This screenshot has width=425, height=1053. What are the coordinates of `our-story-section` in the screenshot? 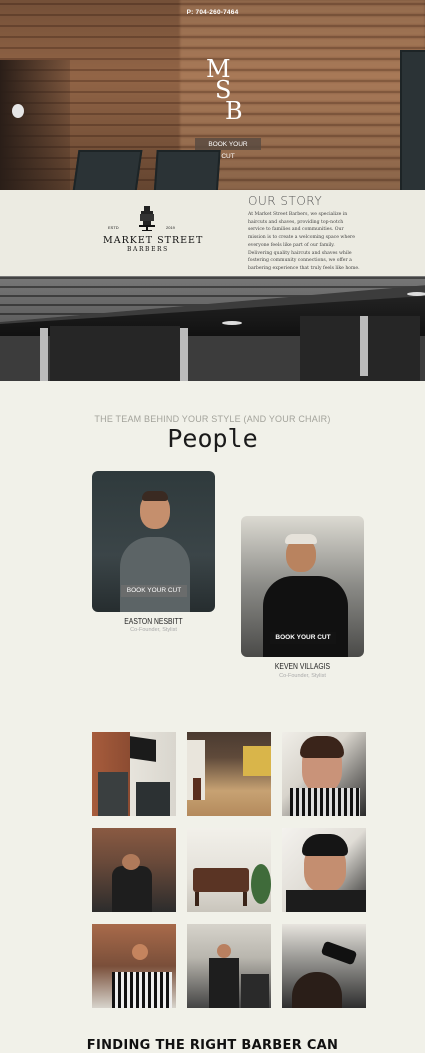 It's located at (212, 233).